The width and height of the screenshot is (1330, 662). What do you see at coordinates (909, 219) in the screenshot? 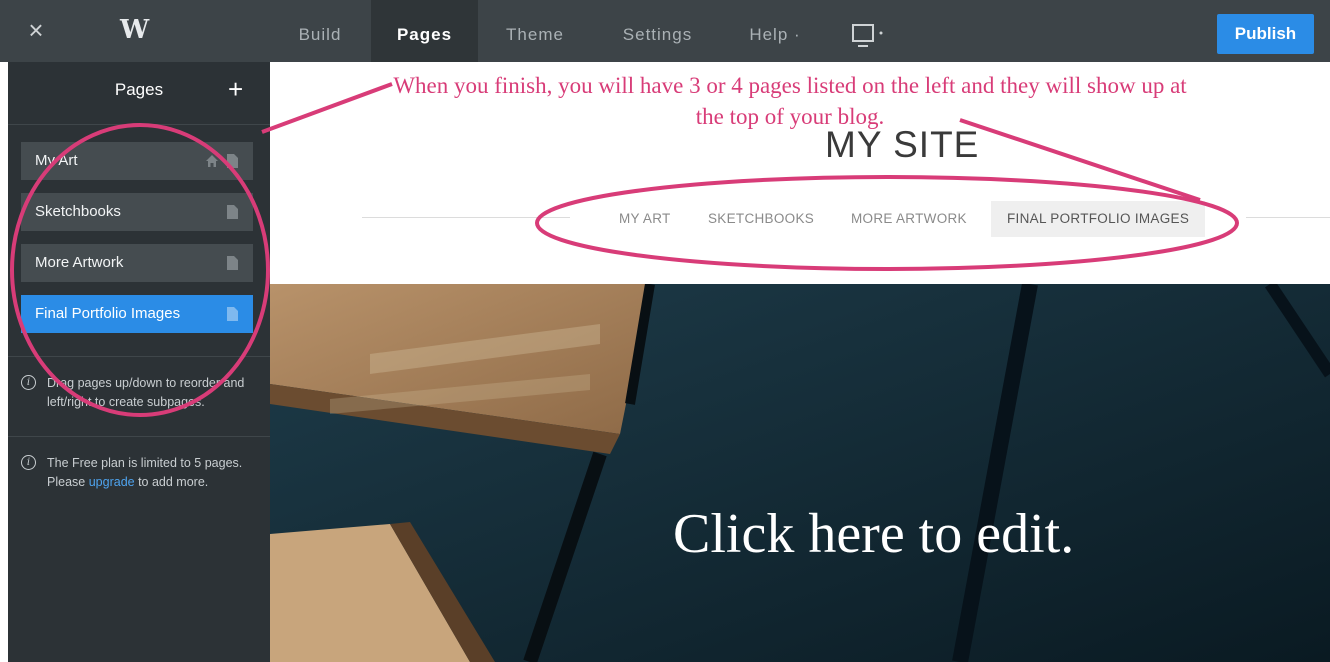
I see `site-nav-more-artwork: MORE ARTWORK` at bounding box center [909, 219].